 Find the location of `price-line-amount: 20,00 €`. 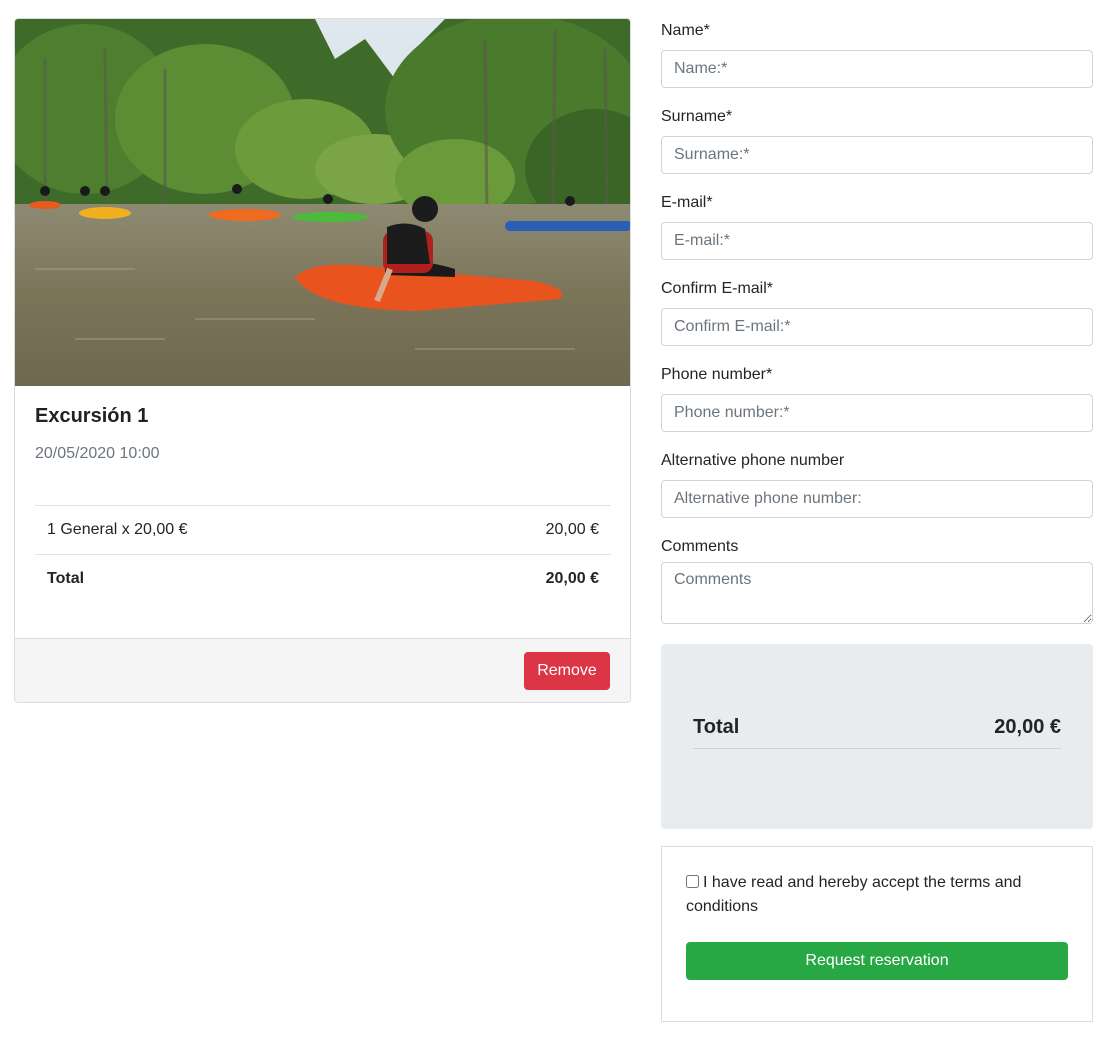

price-line-amount: 20,00 € is located at coordinates (572, 529).